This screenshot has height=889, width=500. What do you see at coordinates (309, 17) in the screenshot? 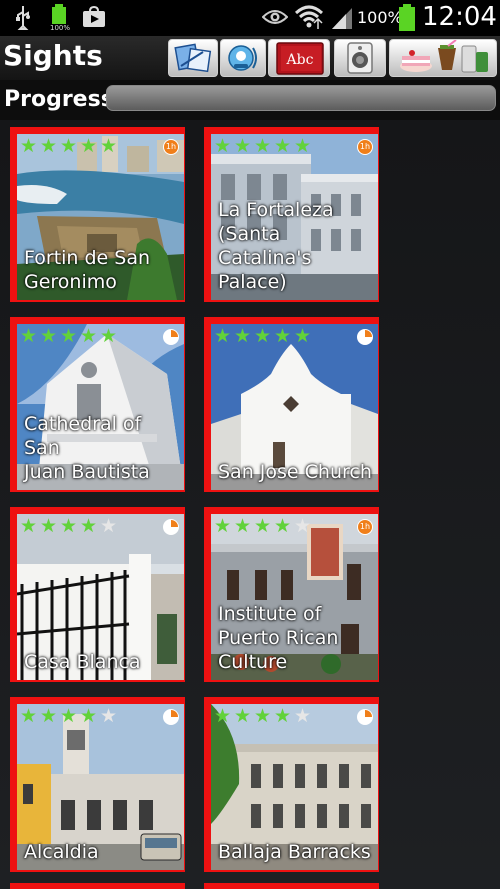
I see `wifi-icon` at bounding box center [309, 17].